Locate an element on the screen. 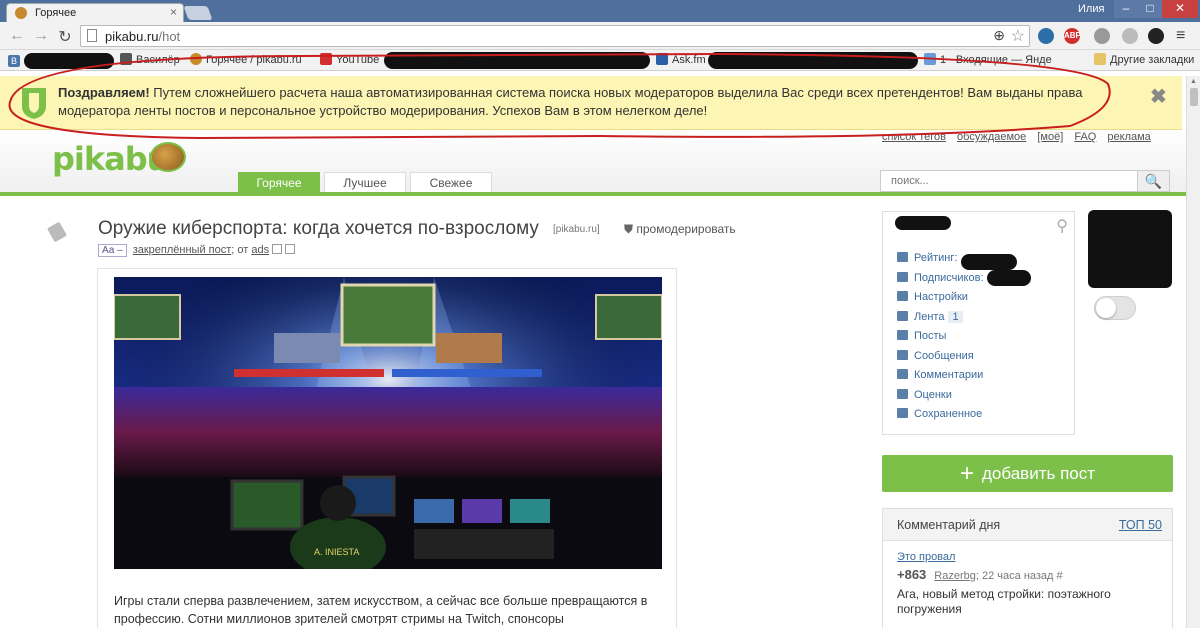  tab-fresh: Свежее is located at coordinates (451, 182).